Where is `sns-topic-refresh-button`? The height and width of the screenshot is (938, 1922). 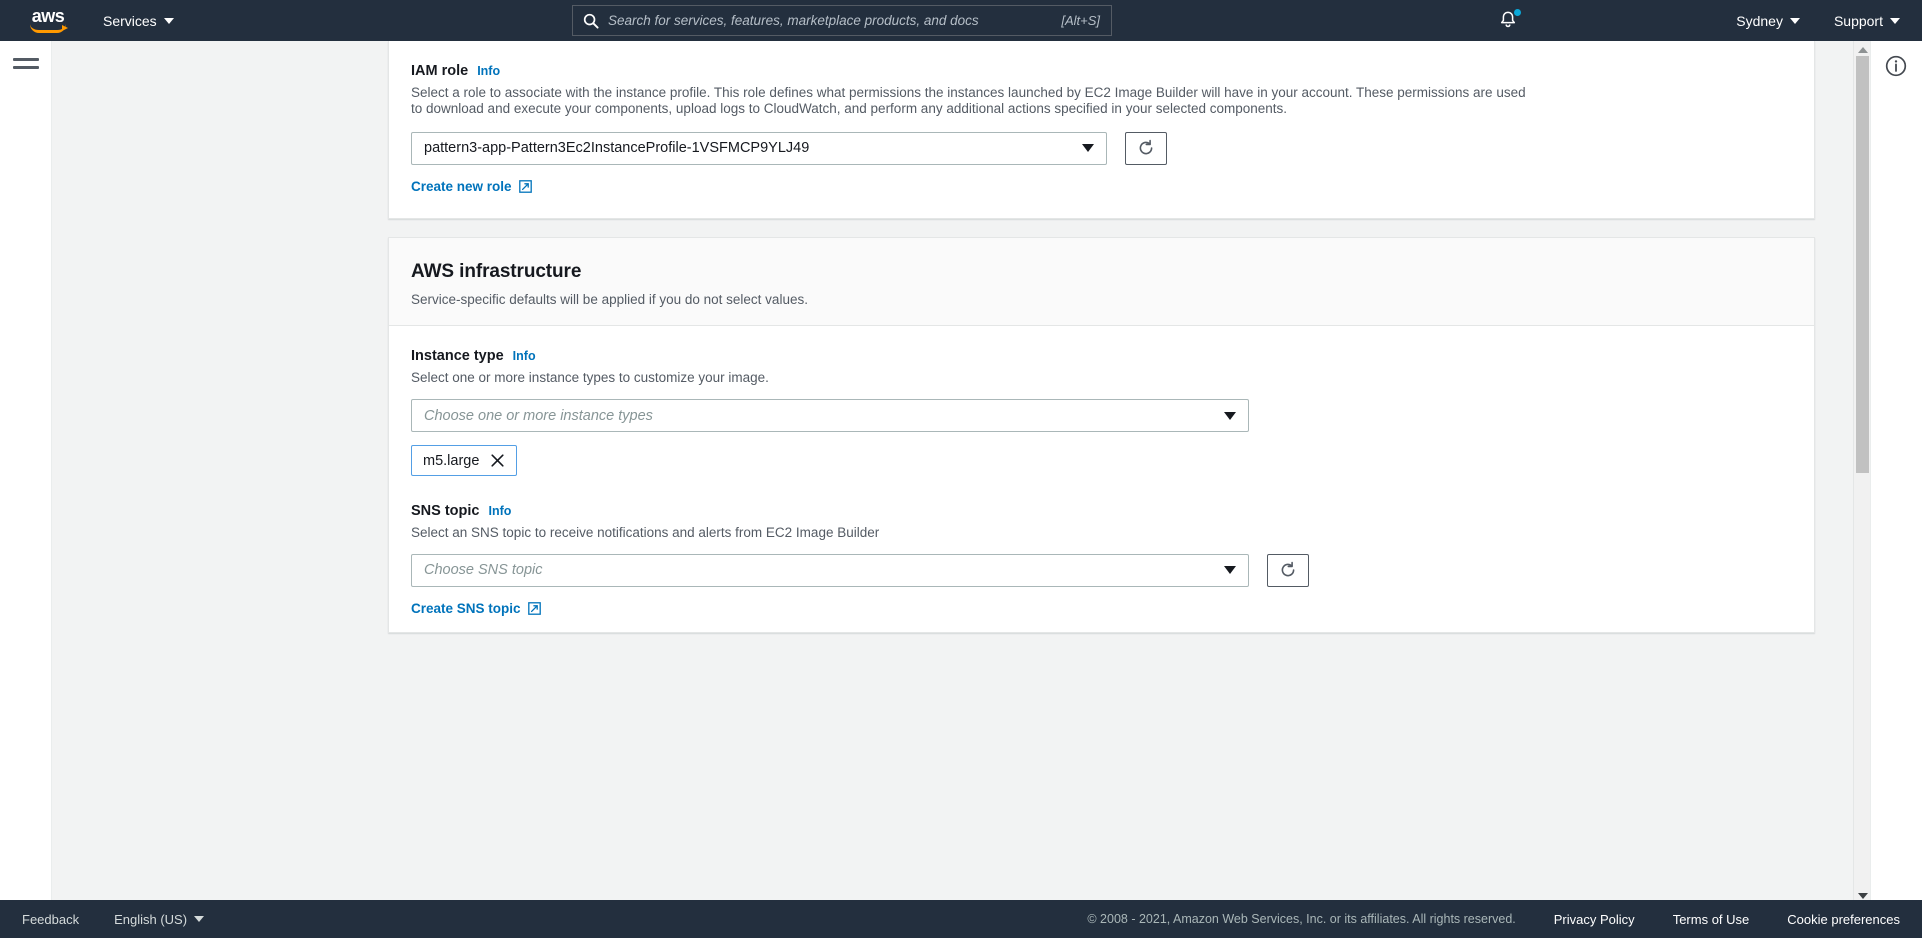
sns-topic-refresh-button is located at coordinates (1288, 570).